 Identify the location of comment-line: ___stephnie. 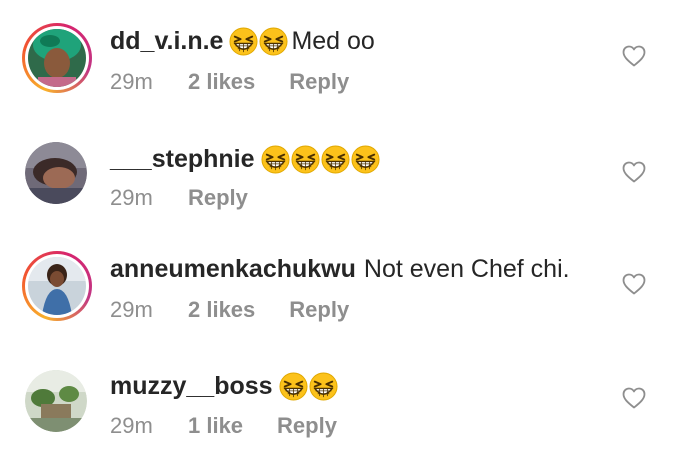
(245, 159).